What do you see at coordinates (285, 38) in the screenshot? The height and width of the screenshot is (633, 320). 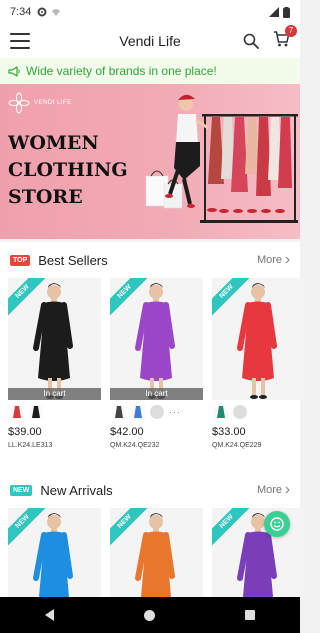 I see `cart-button: 7` at bounding box center [285, 38].